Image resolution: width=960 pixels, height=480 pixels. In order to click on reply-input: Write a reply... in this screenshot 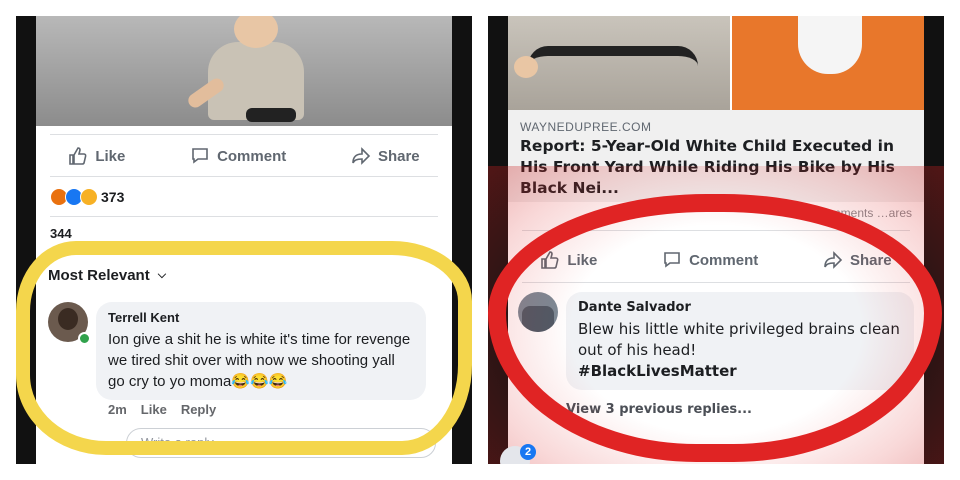, I will do `click(281, 443)`.